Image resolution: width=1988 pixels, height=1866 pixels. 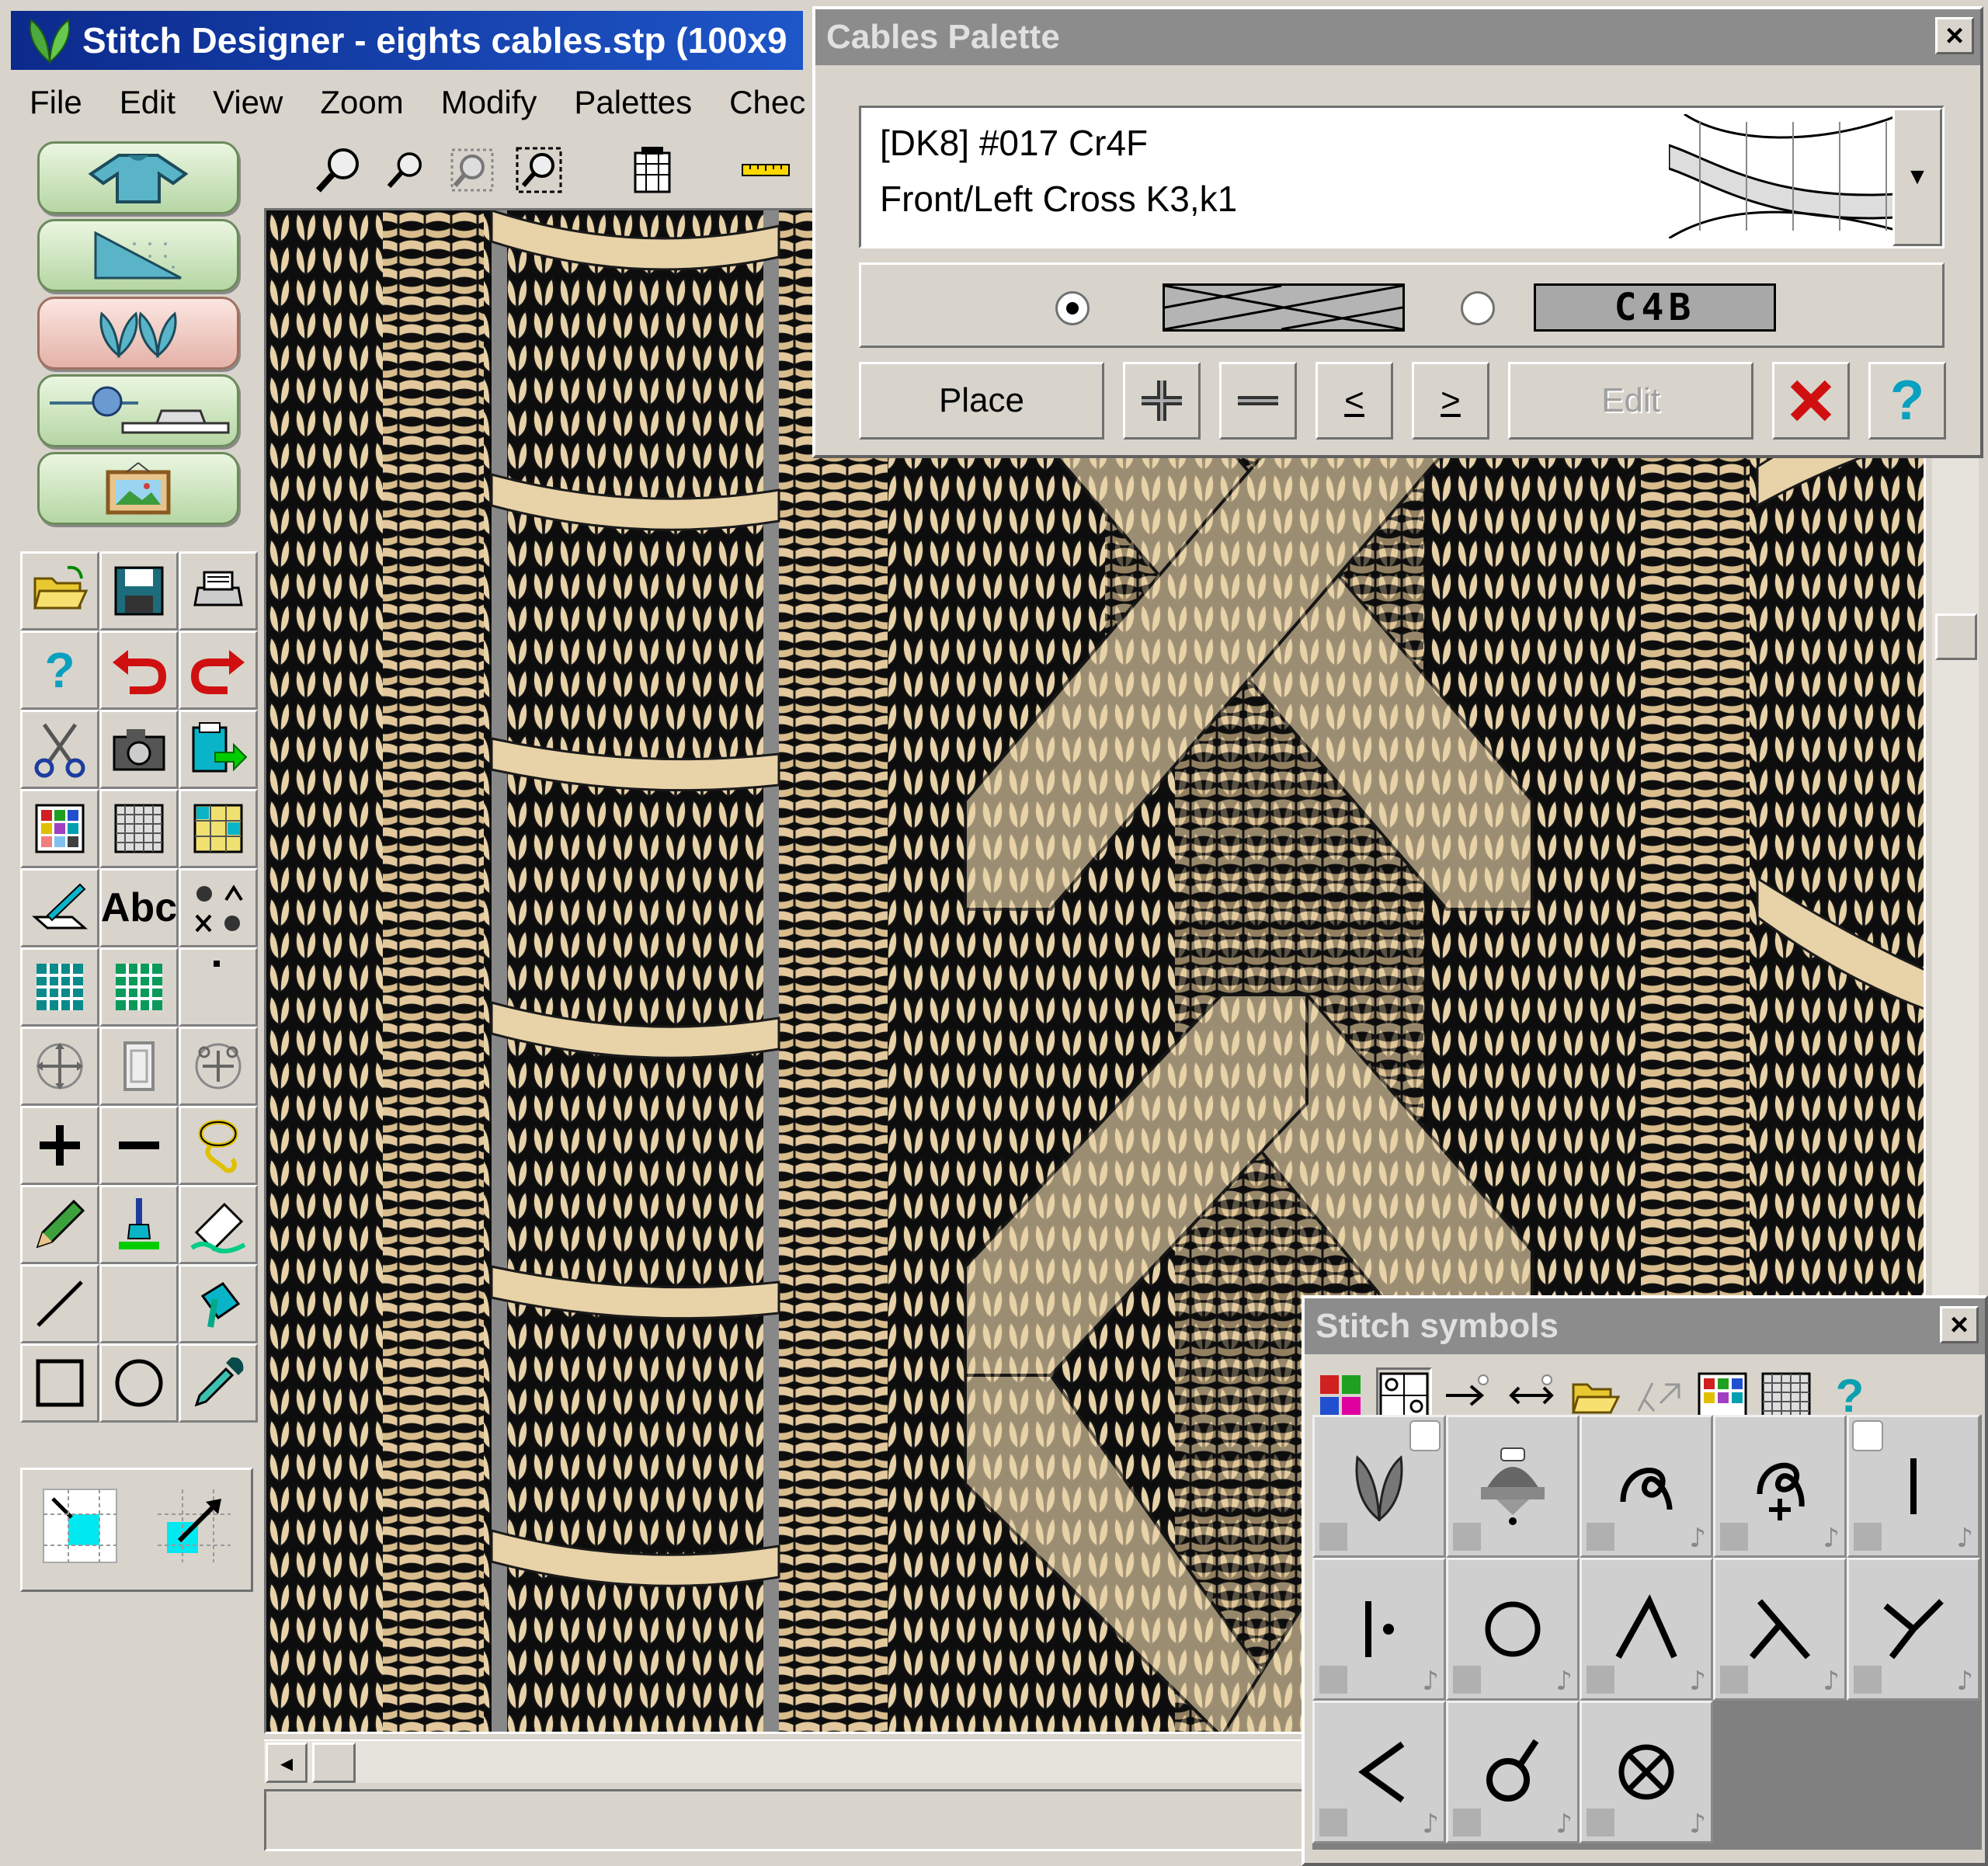 I want to click on stitch-symbol-grid: ♪ ♪ ♪ ♪ ♪ ♪ ♪ ♪ ♪ ♪ ♪, so click(x=1647, y=1632).